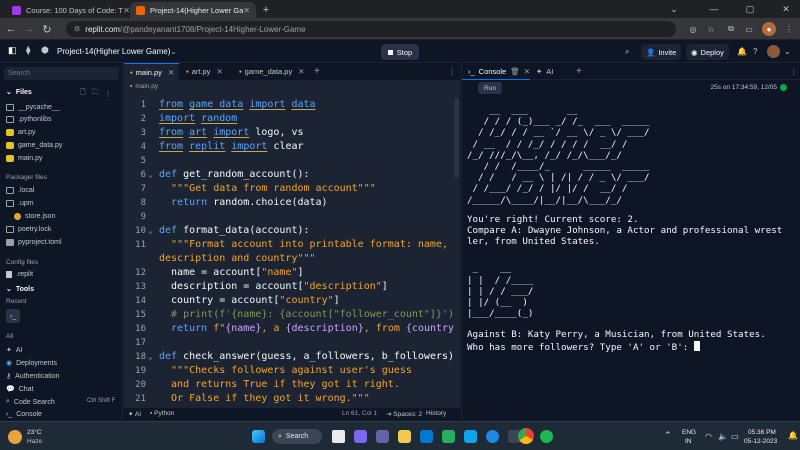 The height and width of the screenshot is (450, 800). I want to click on chrome-browser-icon, so click(526, 436).